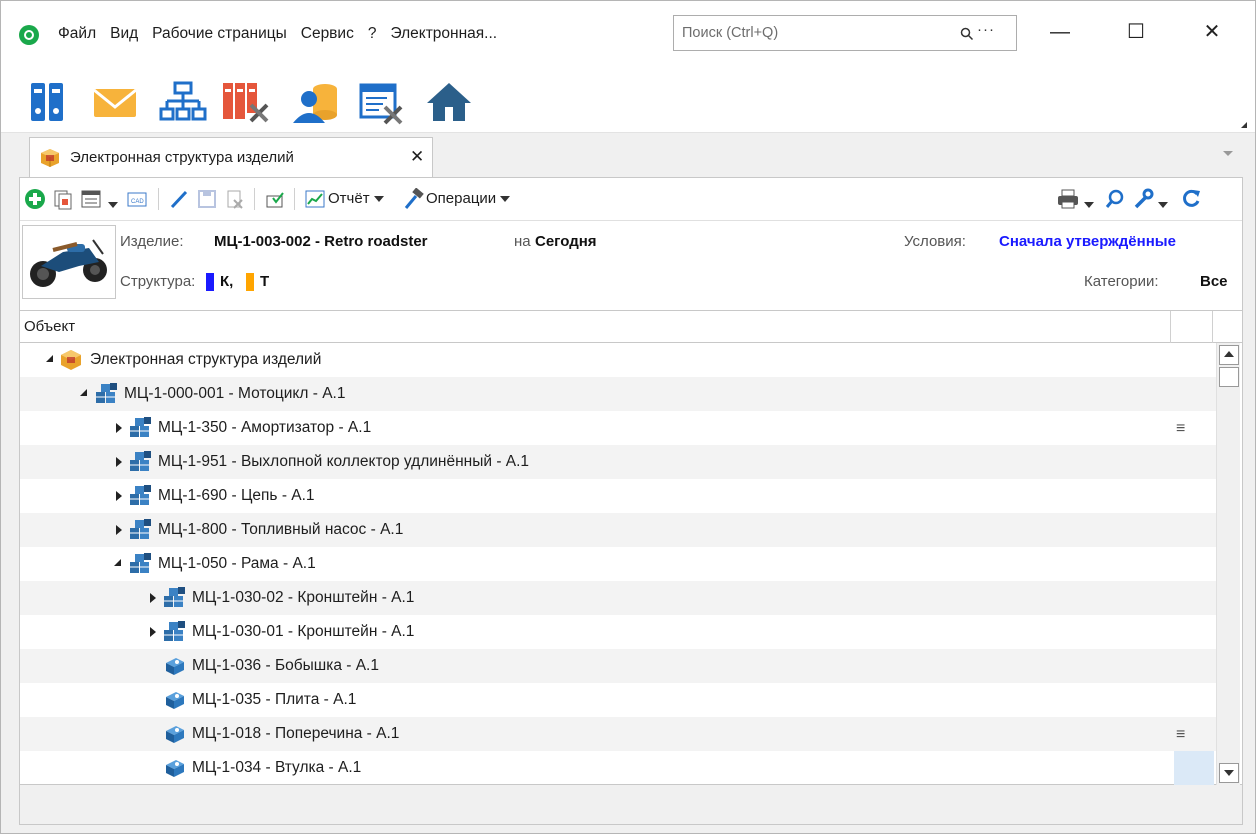  Describe the element at coordinates (468, 198) in the screenshot. I see `operations-button: Операции` at that location.